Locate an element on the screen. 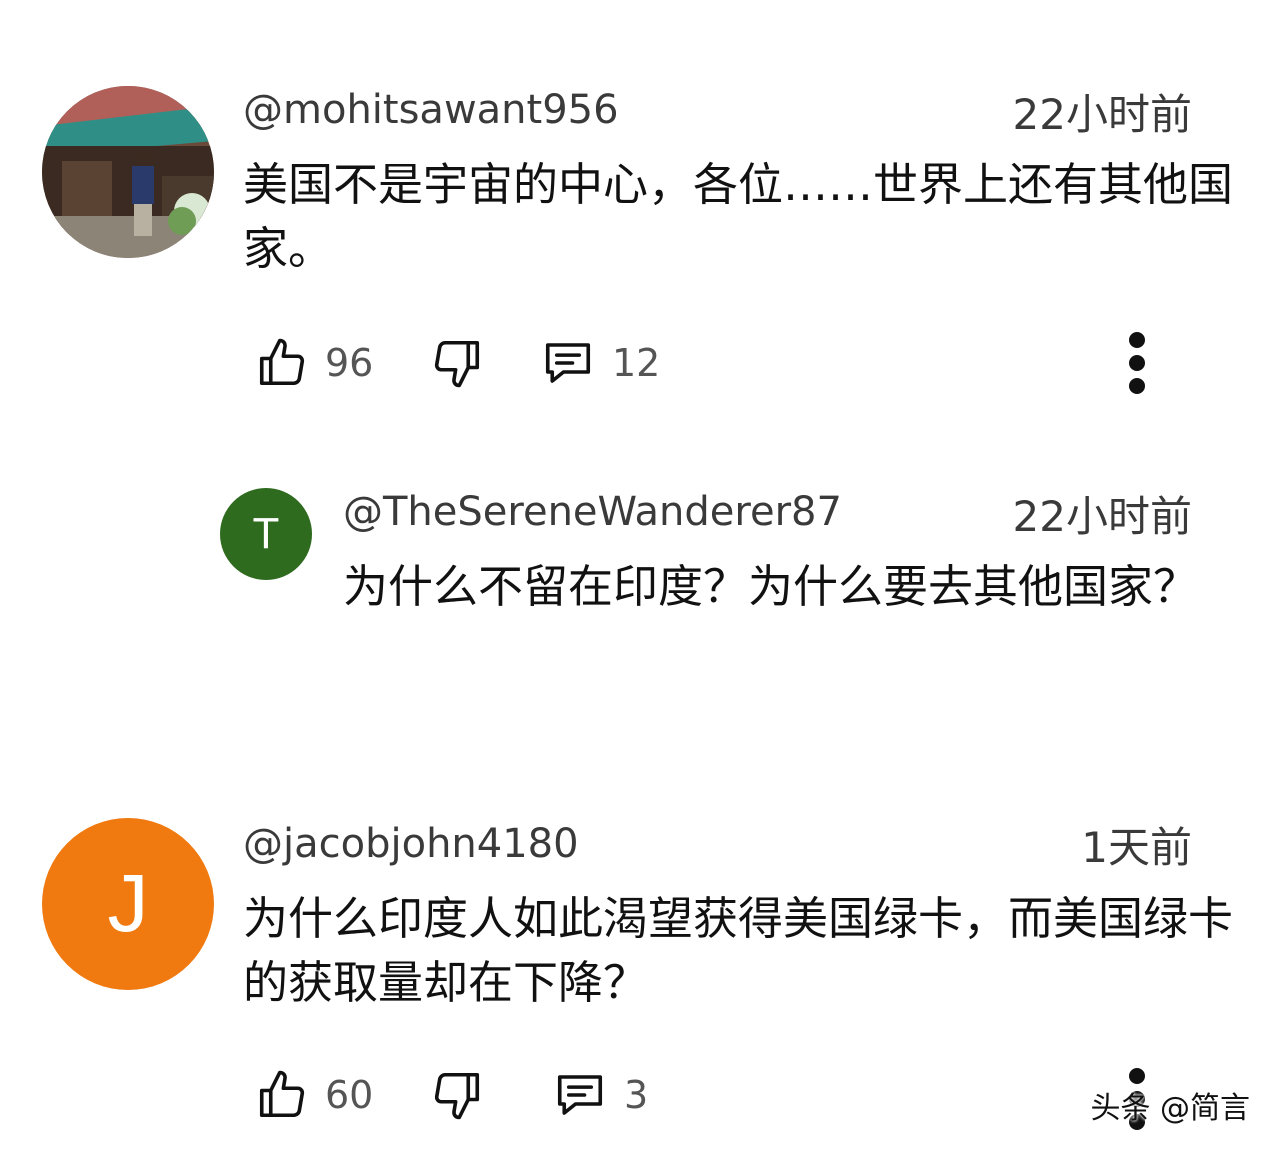  more-options-button is located at coordinates (1137, 363).